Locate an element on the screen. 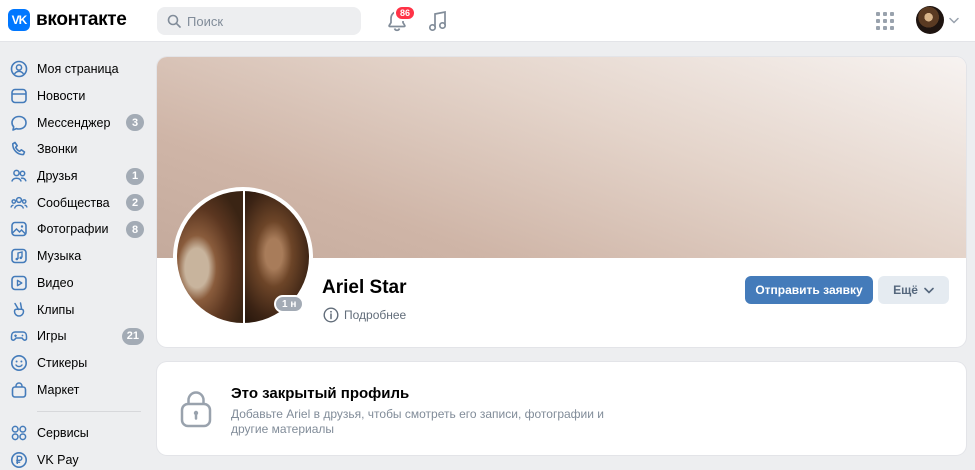  friends-icon is located at coordinates (19, 175).